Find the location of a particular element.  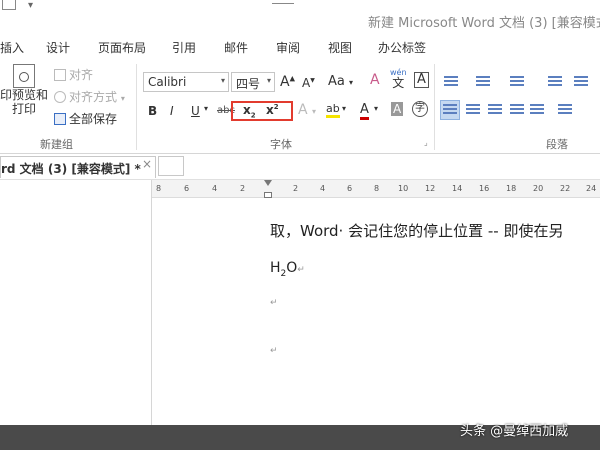

underline-button: U is located at coordinates (195, 111).